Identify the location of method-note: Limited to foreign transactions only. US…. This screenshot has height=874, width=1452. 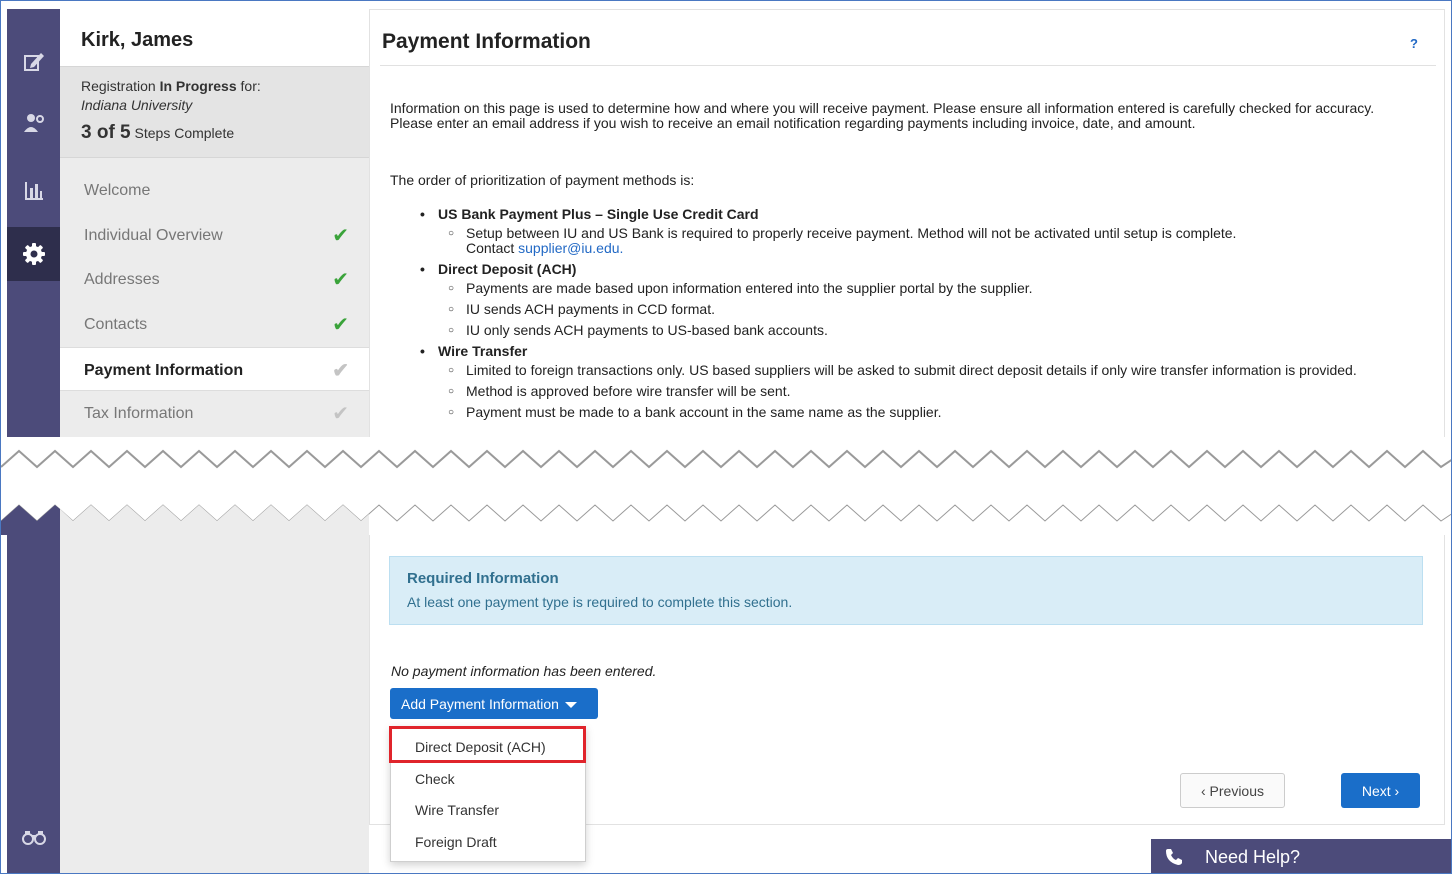
(908, 371).